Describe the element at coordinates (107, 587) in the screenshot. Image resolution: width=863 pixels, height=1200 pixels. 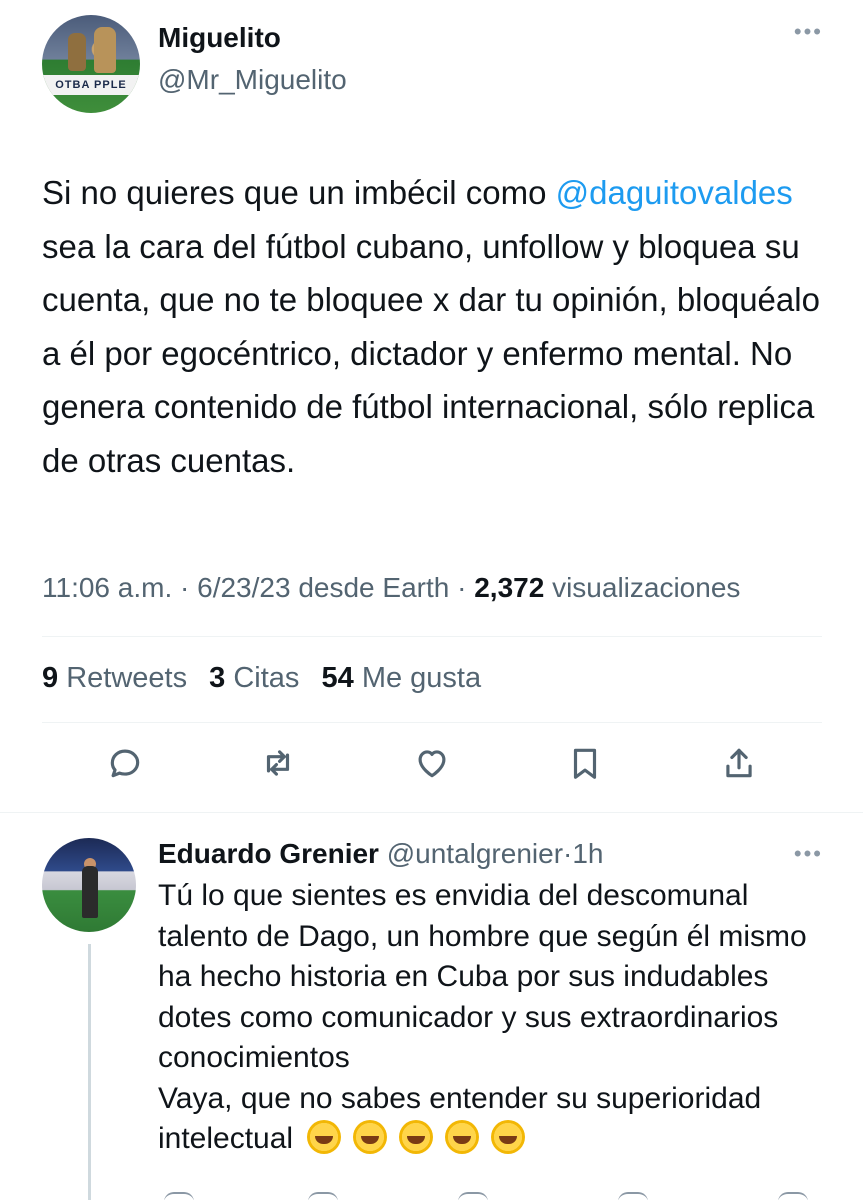
I see `tweet-time: 11:06 a.m.` at that location.